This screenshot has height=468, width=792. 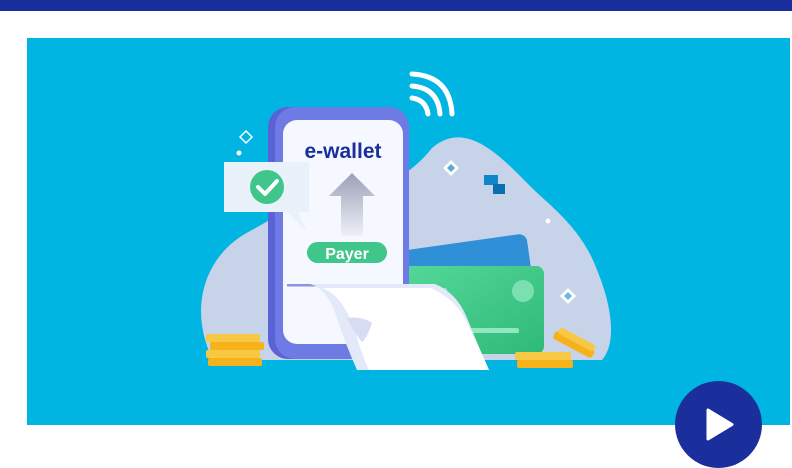 What do you see at coordinates (342, 151) in the screenshot?
I see `e-wallet-title: e-wallet` at bounding box center [342, 151].